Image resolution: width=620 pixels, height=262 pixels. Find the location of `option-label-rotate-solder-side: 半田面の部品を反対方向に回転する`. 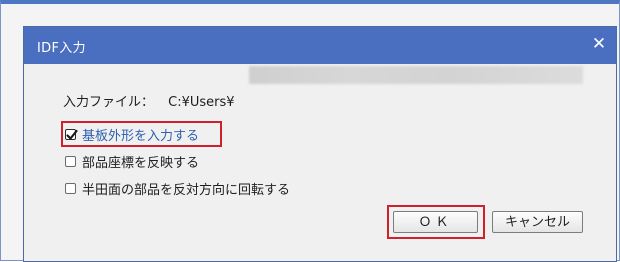

option-label-rotate-solder-side: 半田面の部品を反対方向に回転する is located at coordinates (186, 190).